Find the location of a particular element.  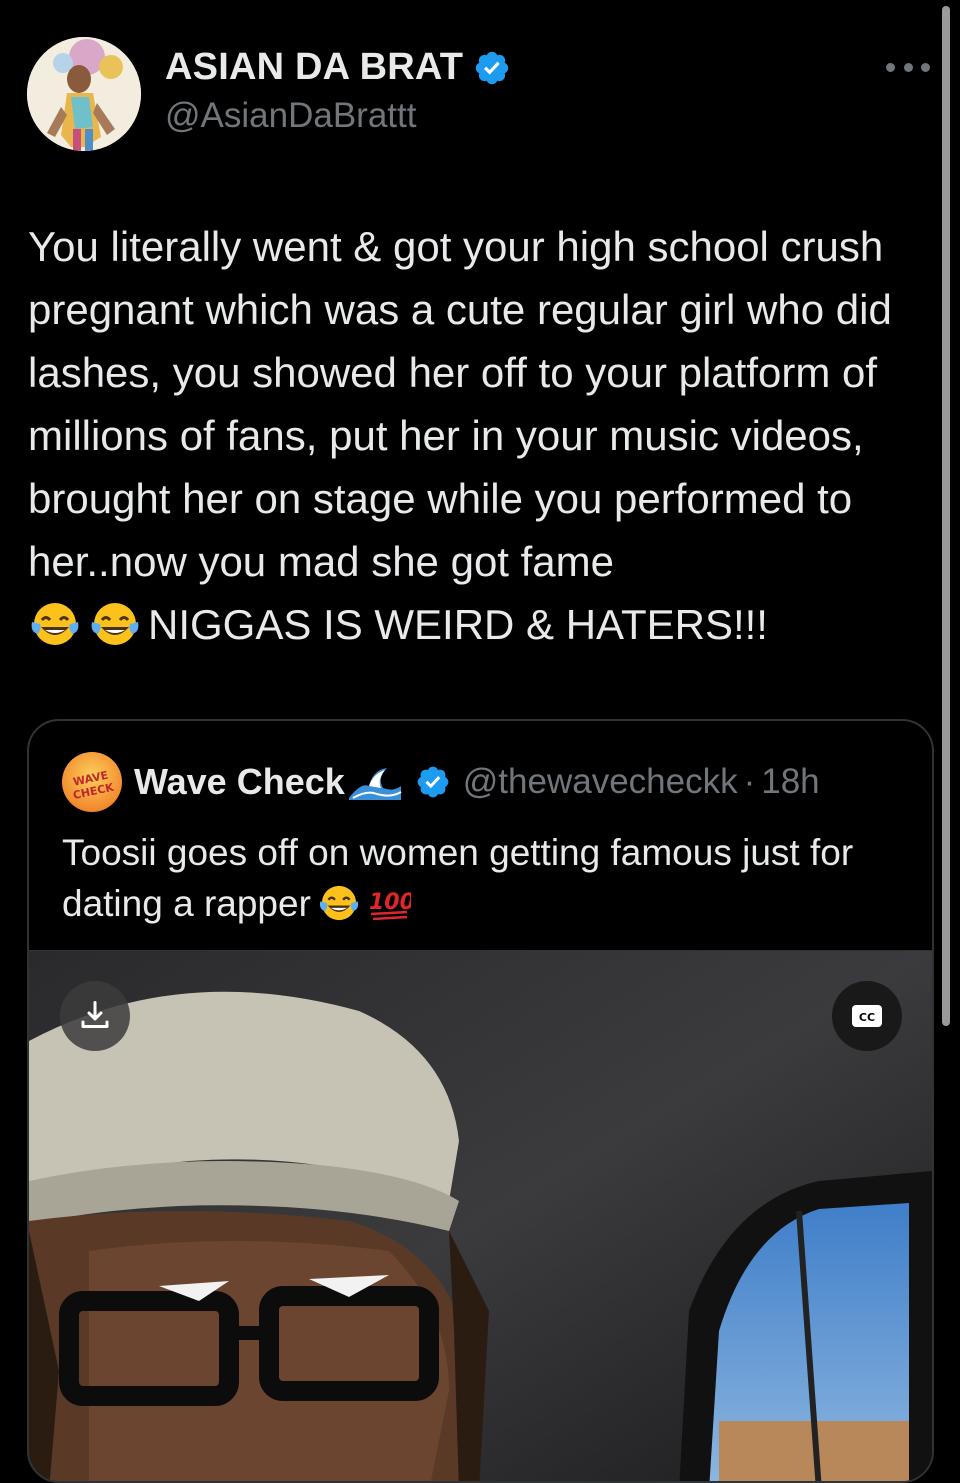

quoted-header: Wave Check @thewavecheckk · 18h is located at coordinates (477, 782).